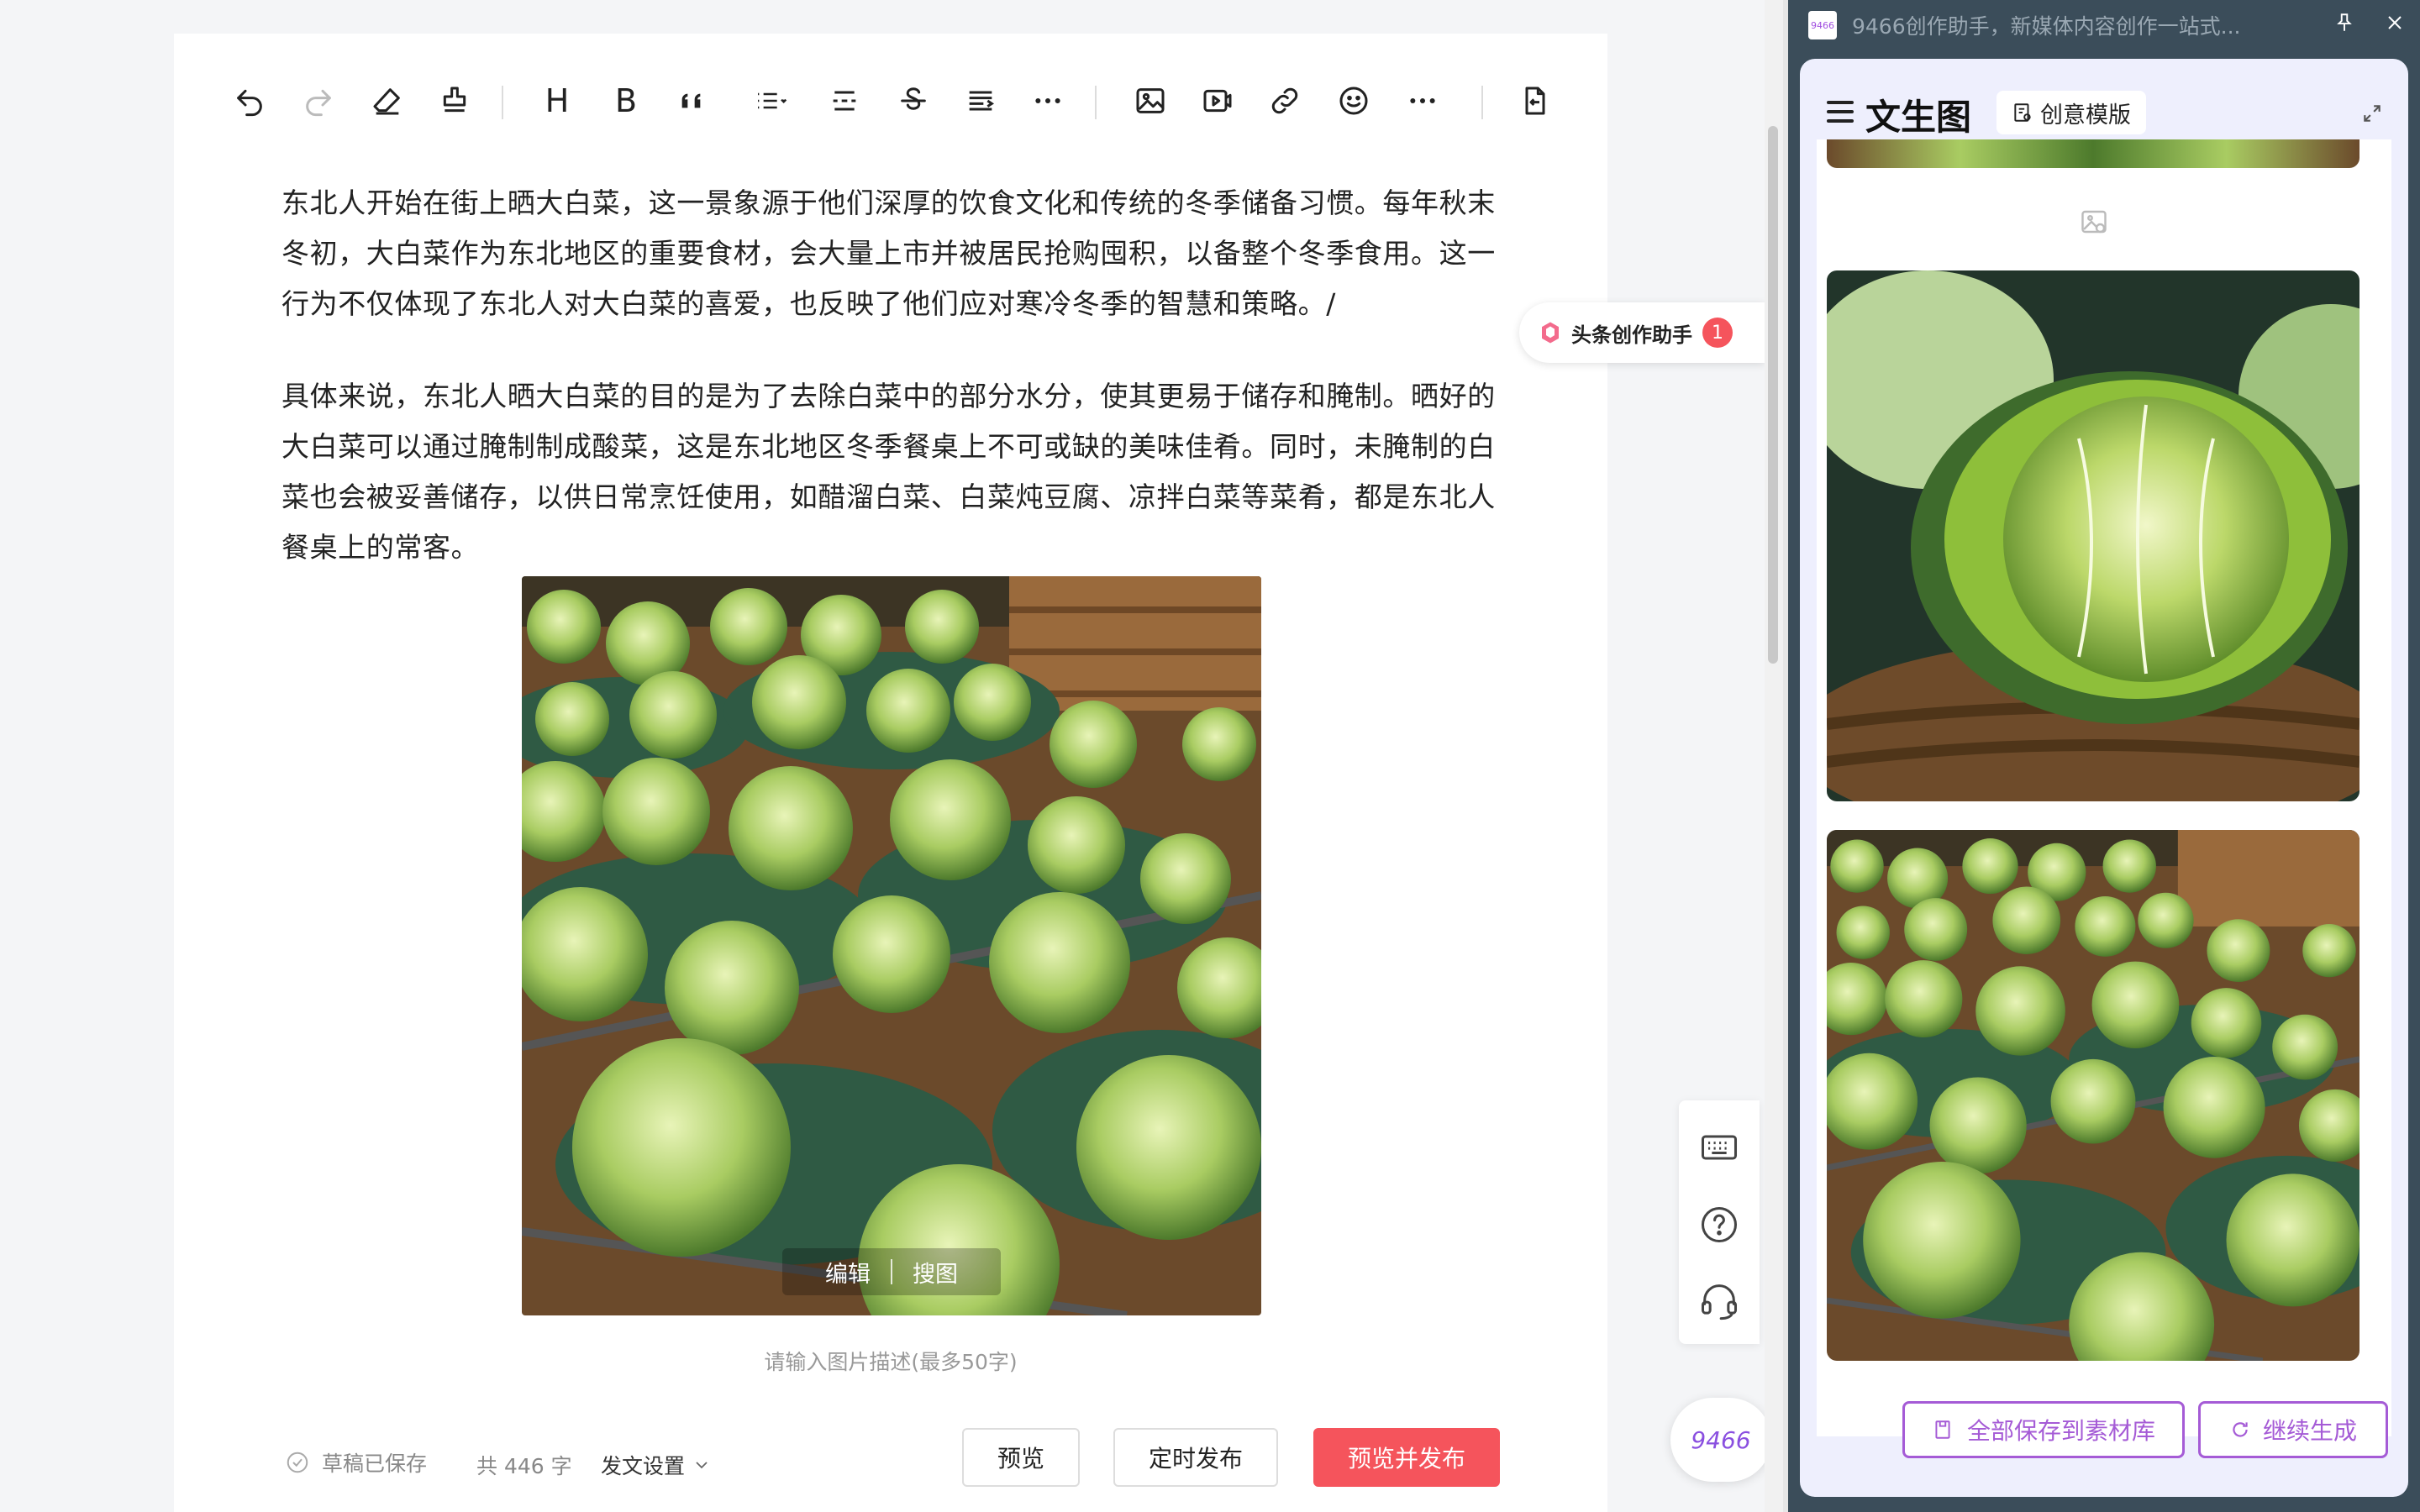  Describe the element at coordinates (2344, 25) in the screenshot. I see `pin-icon` at that location.